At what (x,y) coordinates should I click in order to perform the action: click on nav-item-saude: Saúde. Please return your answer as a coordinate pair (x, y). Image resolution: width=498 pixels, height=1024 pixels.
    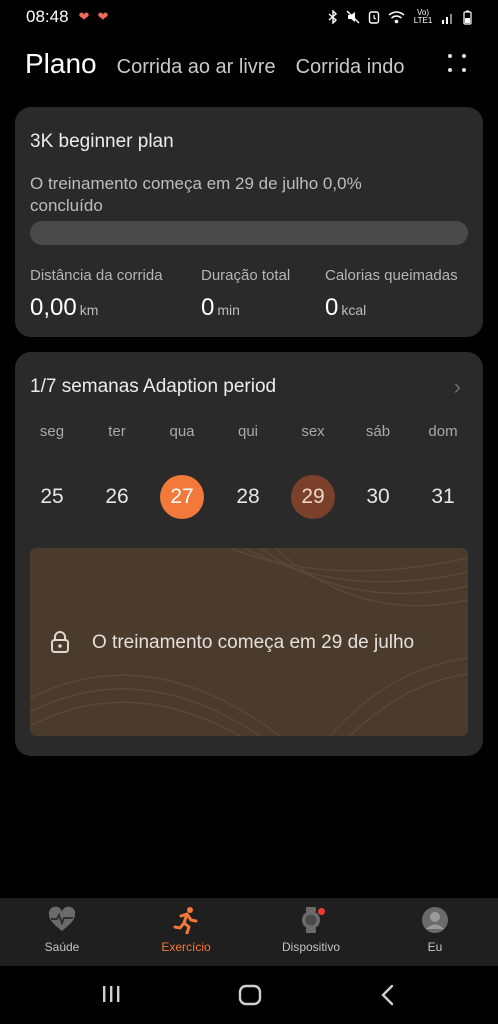
    Looking at the image, I should click on (62, 930).